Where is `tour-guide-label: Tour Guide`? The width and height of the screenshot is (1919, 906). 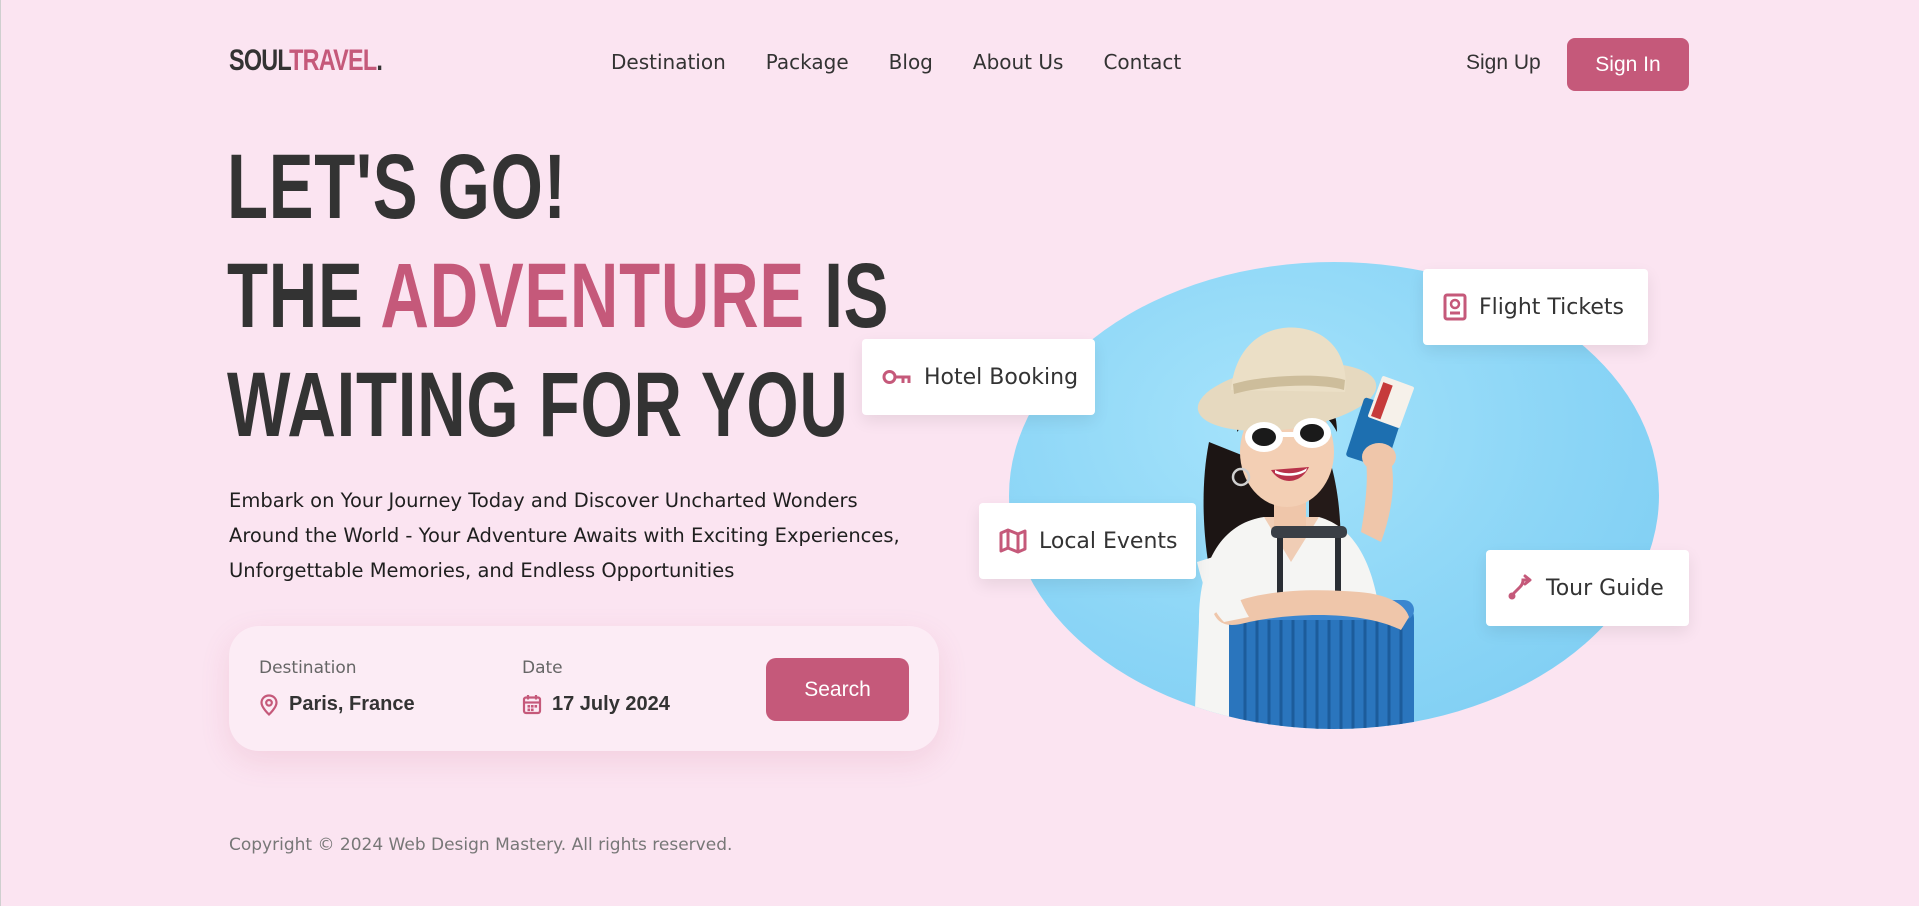 tour-guide-label: Tour Guide is located at coordinates (1605, 588).